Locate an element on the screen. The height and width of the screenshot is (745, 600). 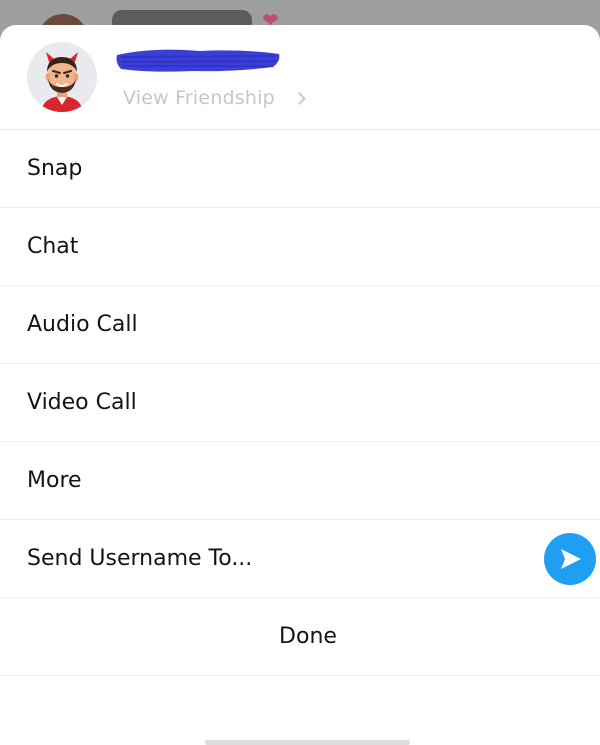
menu-item-label: Audio Call is located at coordinates (82, 324).